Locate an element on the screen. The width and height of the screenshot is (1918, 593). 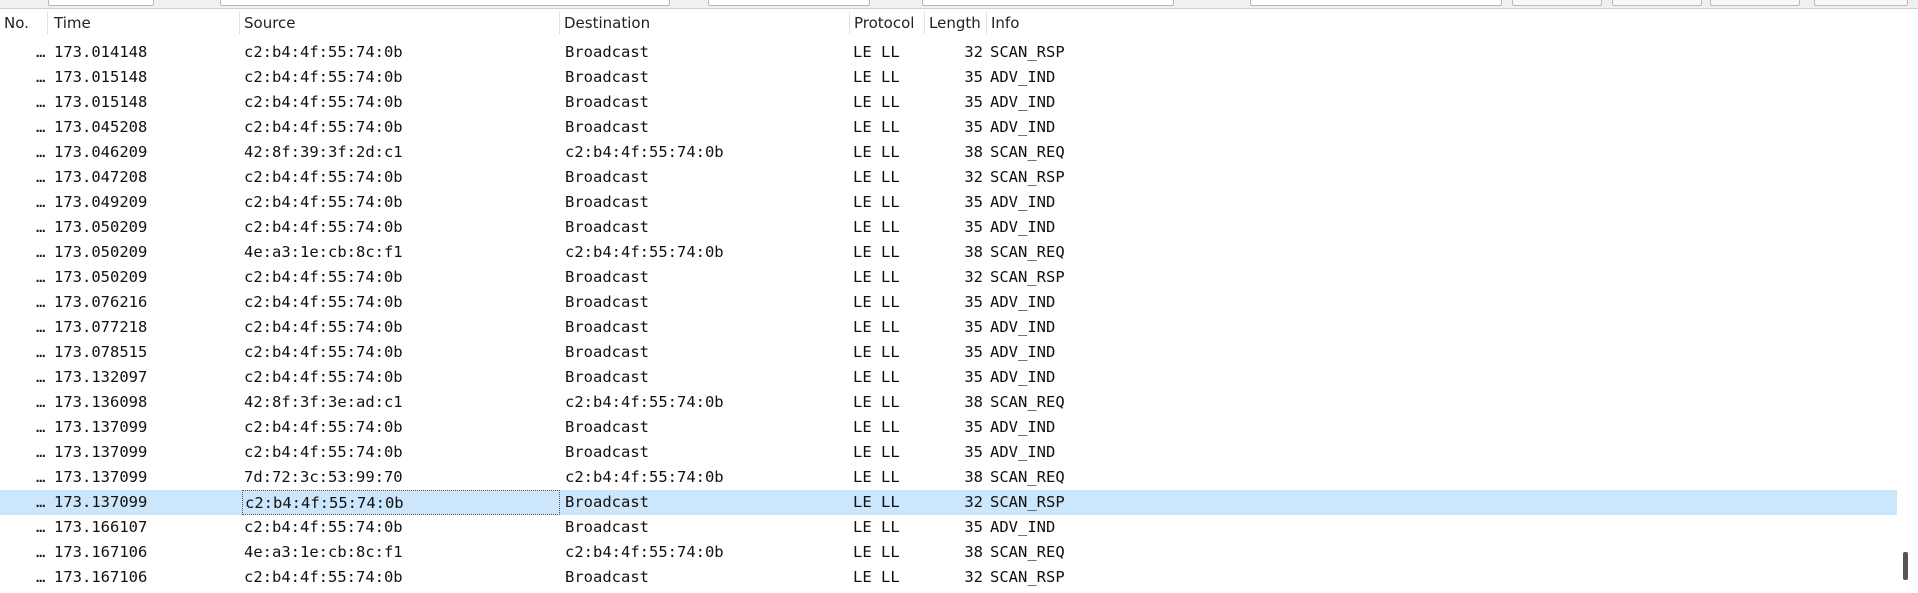
column-header-destination: Destination is located at coordinates (705, 23).